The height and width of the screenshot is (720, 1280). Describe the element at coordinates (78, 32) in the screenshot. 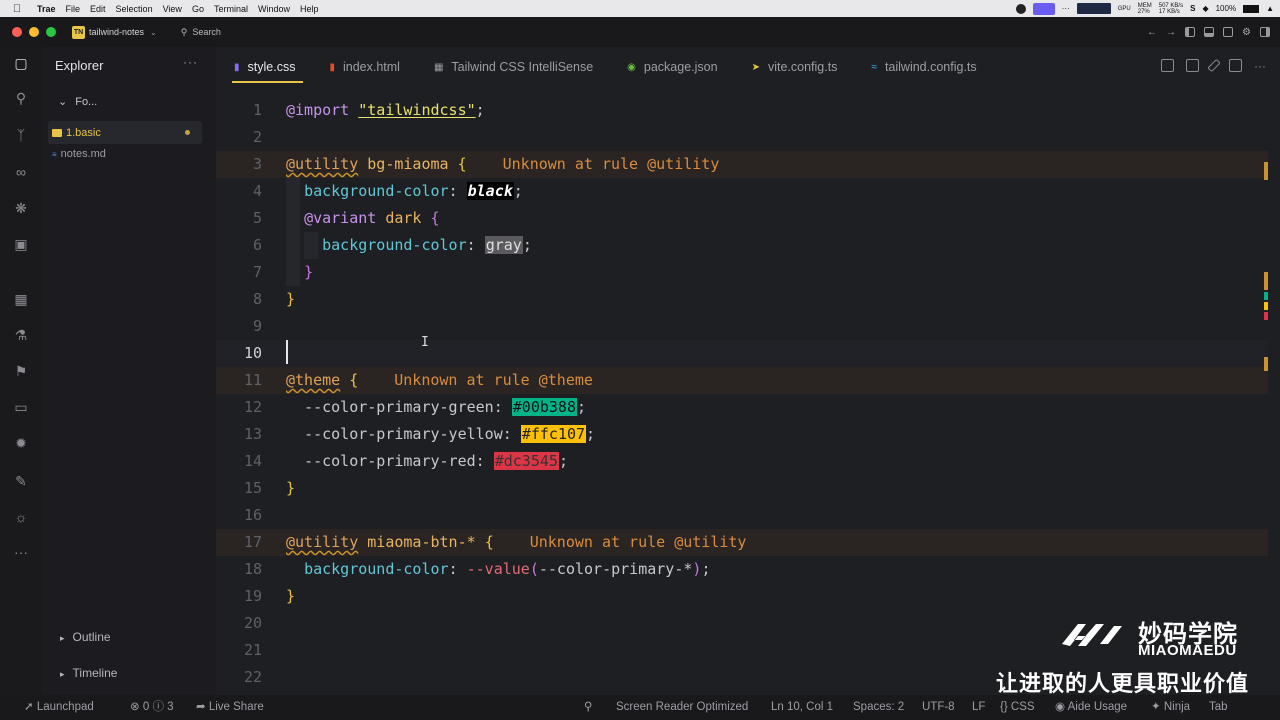

I see `project-badge: TN` at that location.